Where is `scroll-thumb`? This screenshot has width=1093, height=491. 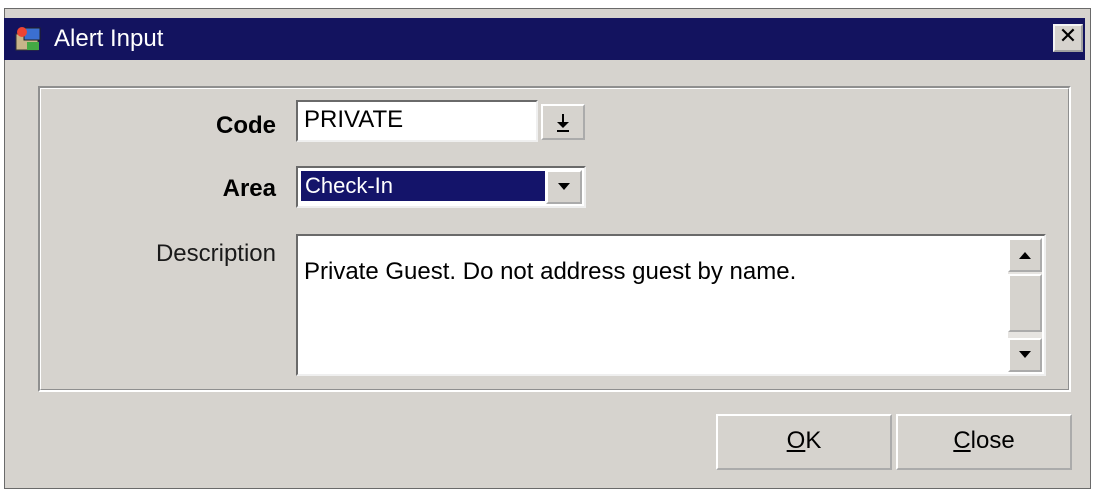 scroll-thumb is located at coordinates (1025, 303).